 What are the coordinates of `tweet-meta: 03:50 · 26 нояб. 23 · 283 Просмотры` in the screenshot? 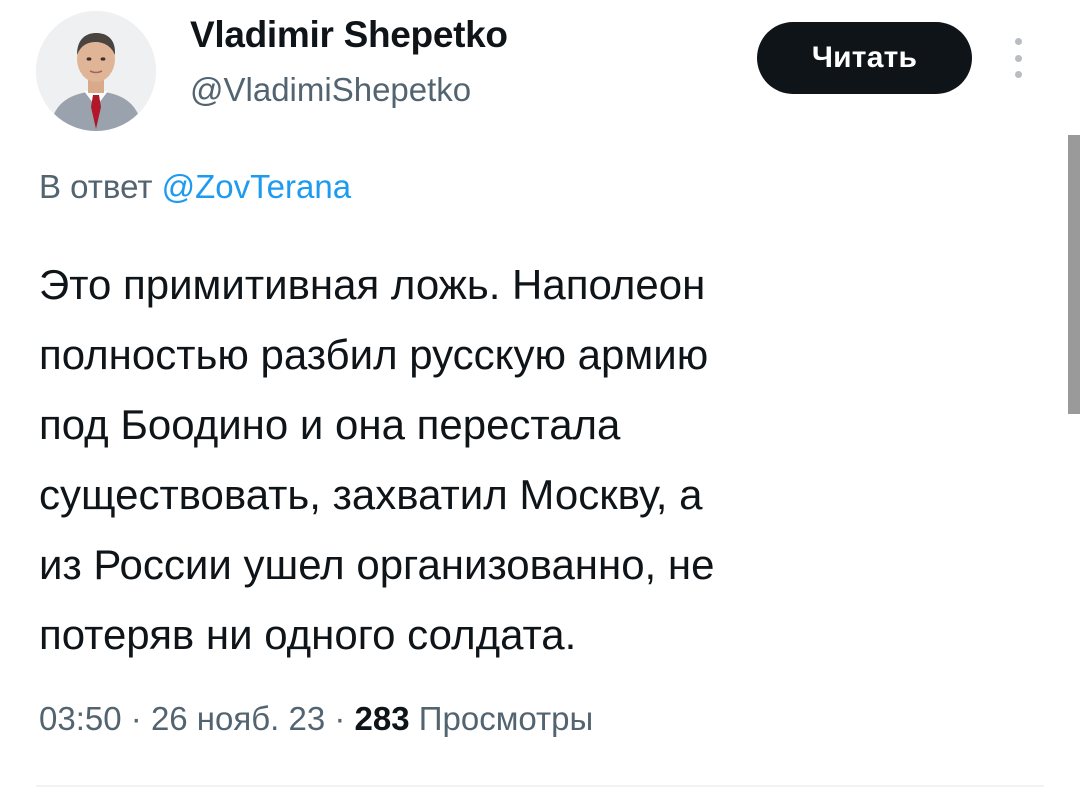 It's located at (316, 719).